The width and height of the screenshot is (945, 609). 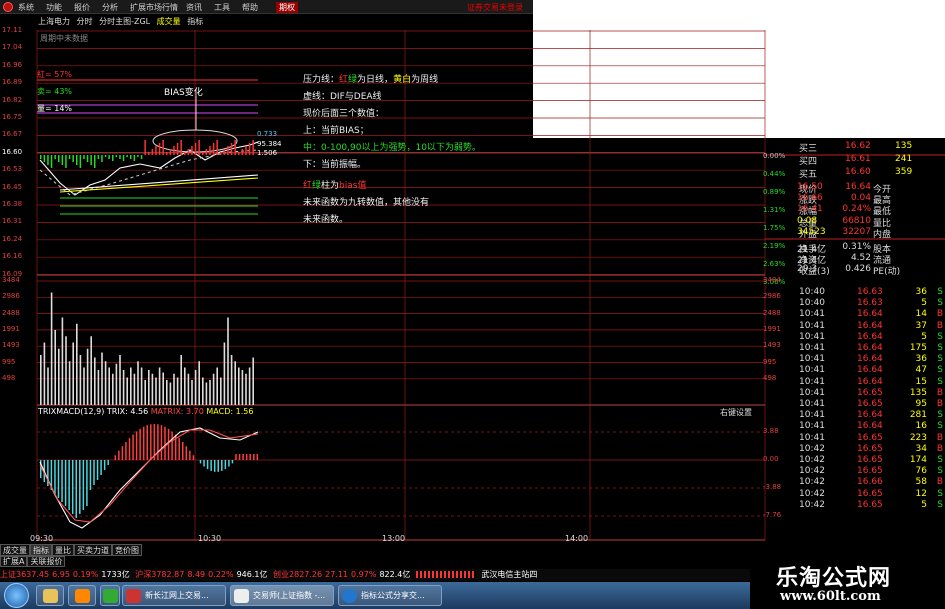 What do you see at coordinates (849, 271) in the screenshot?
I see `quote-row: 收益(3) 0.426 PE(动) 29.3` at bounding box center [849, 271].